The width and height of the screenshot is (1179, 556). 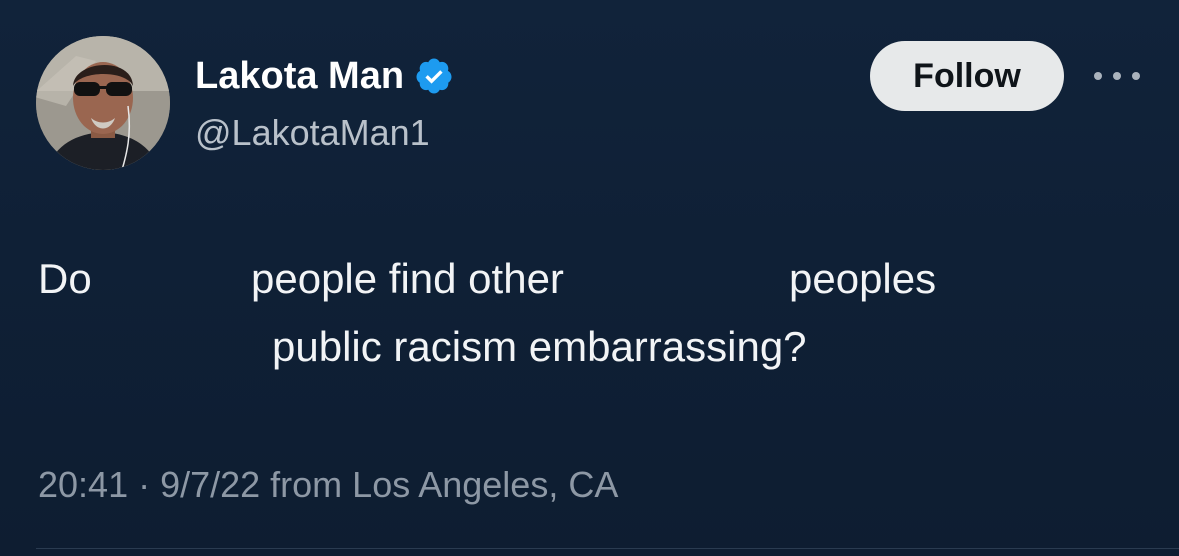 I want to click on tweet-text-segment: peoples, so click(x=863, y=278).